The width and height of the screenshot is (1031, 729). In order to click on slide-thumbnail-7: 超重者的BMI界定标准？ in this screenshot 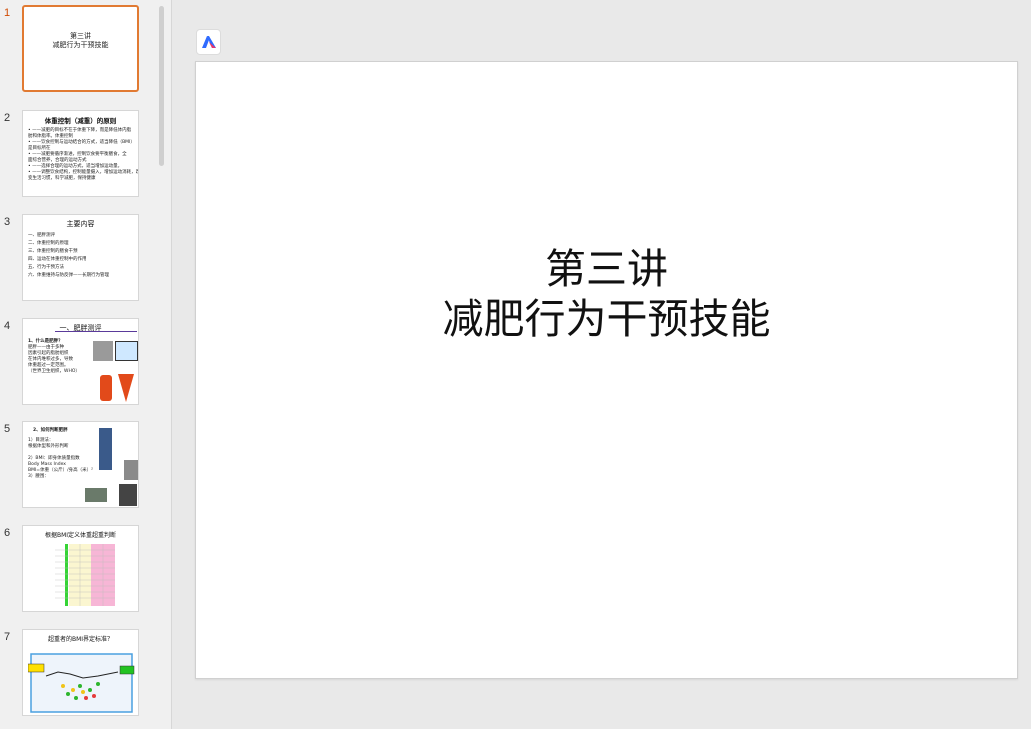, I will do `click(80, 672)`.